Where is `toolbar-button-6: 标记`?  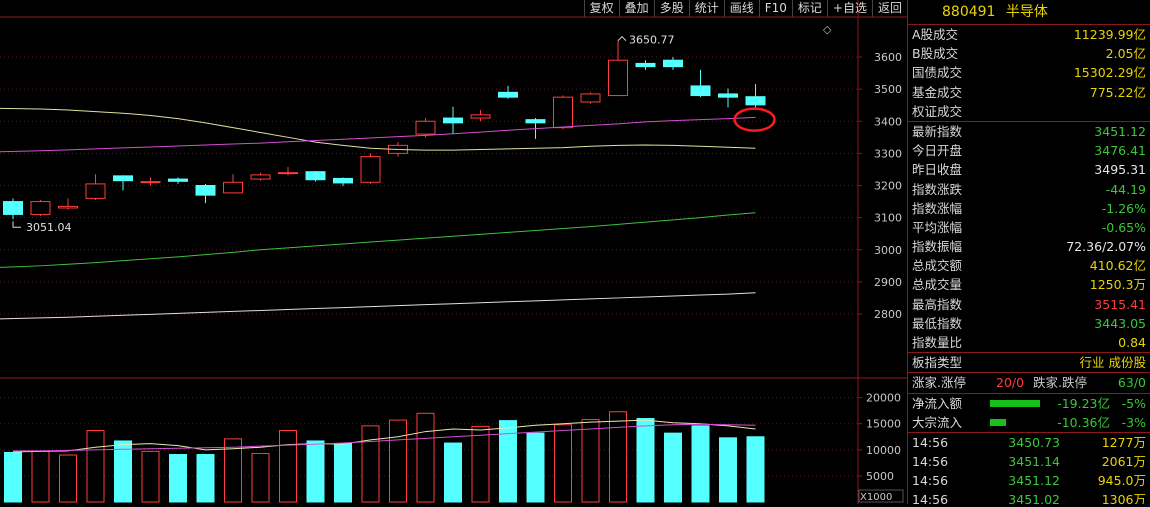 toolbar-button-6: 标记 is located at coordinates (809, 8).